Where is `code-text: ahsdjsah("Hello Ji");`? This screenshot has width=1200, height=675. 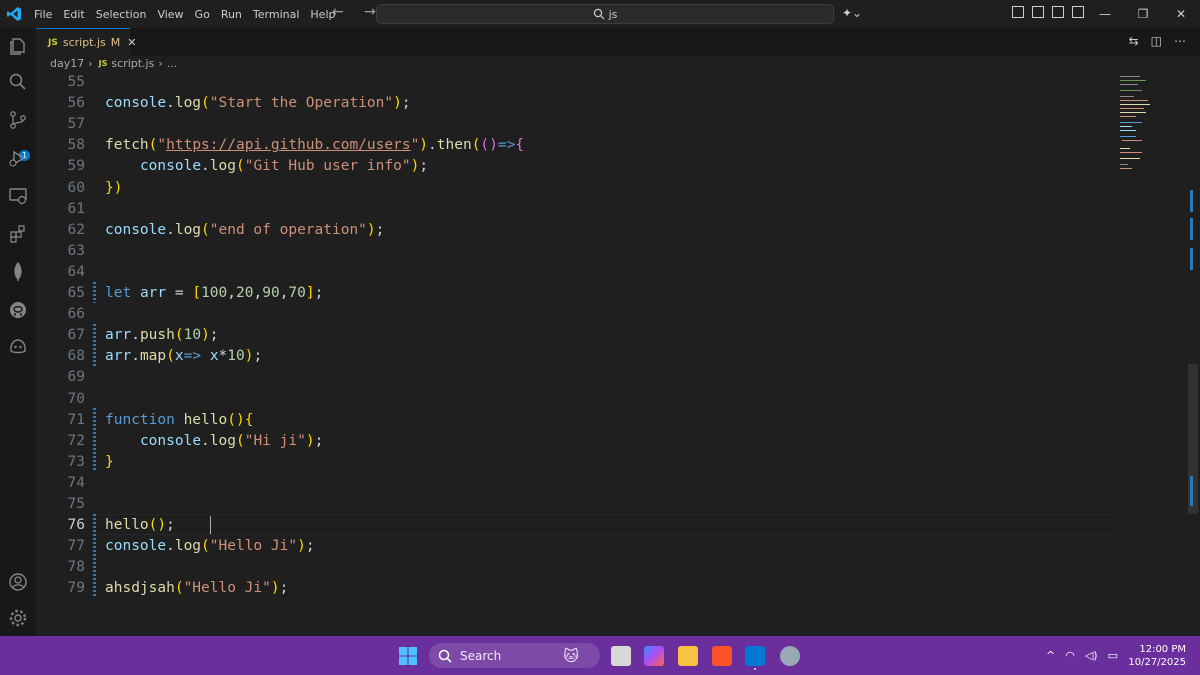 code-text: ahsdjsah("Hello Ji"); is located at coordinates (197, 588).